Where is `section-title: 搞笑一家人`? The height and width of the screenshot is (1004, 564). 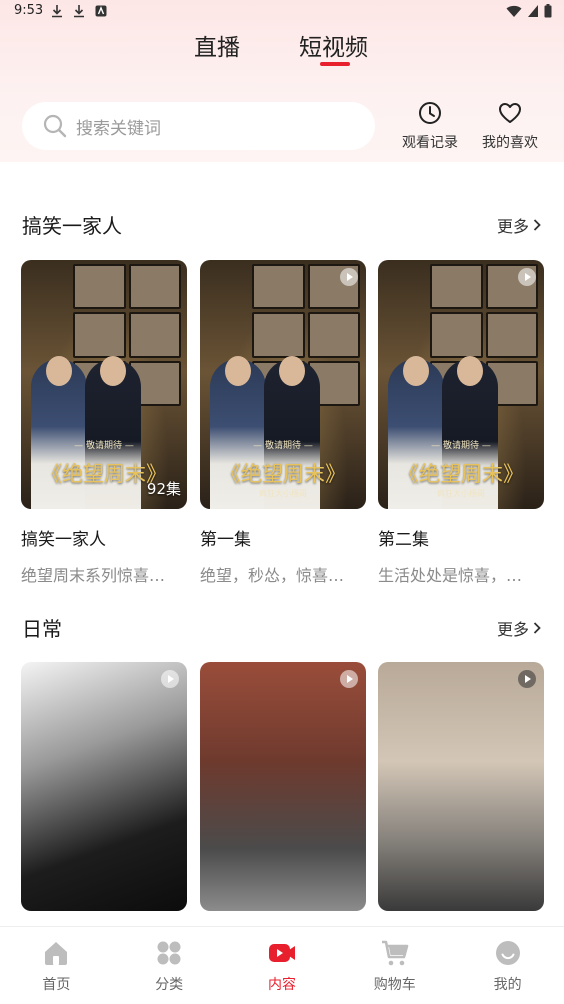
section-title: 搞笑一家人 is located at coordinates (72, 226).